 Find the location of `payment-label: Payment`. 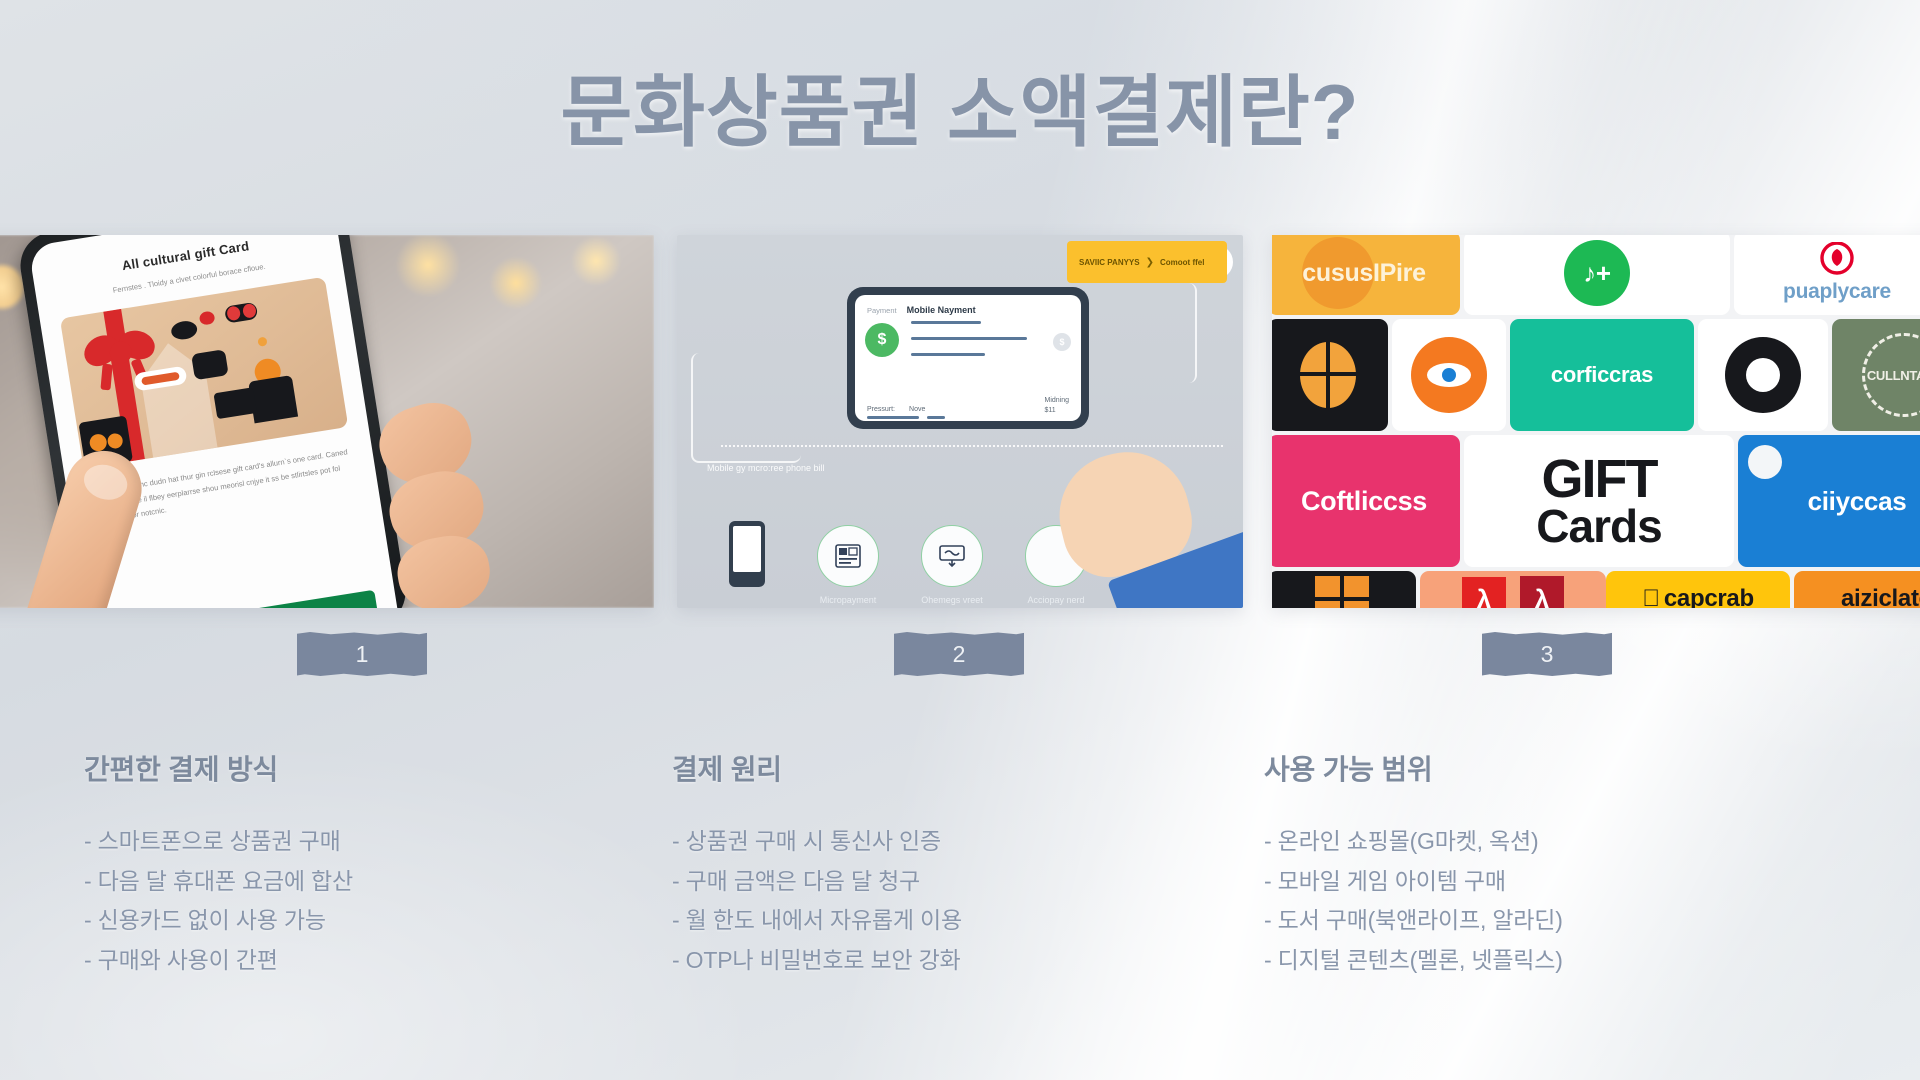

payment-label: Payment is located at coordinates (882, 310).